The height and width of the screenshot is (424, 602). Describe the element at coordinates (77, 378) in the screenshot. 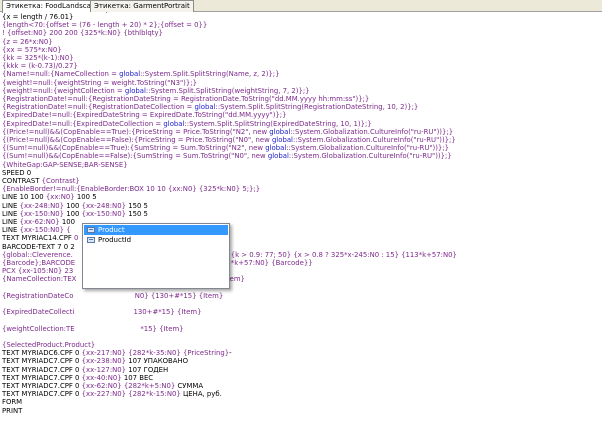

I see `code-line: TEXT MYRIADC7.CPF 0 {xx-40:N0} 107 ВЕС` at that location.